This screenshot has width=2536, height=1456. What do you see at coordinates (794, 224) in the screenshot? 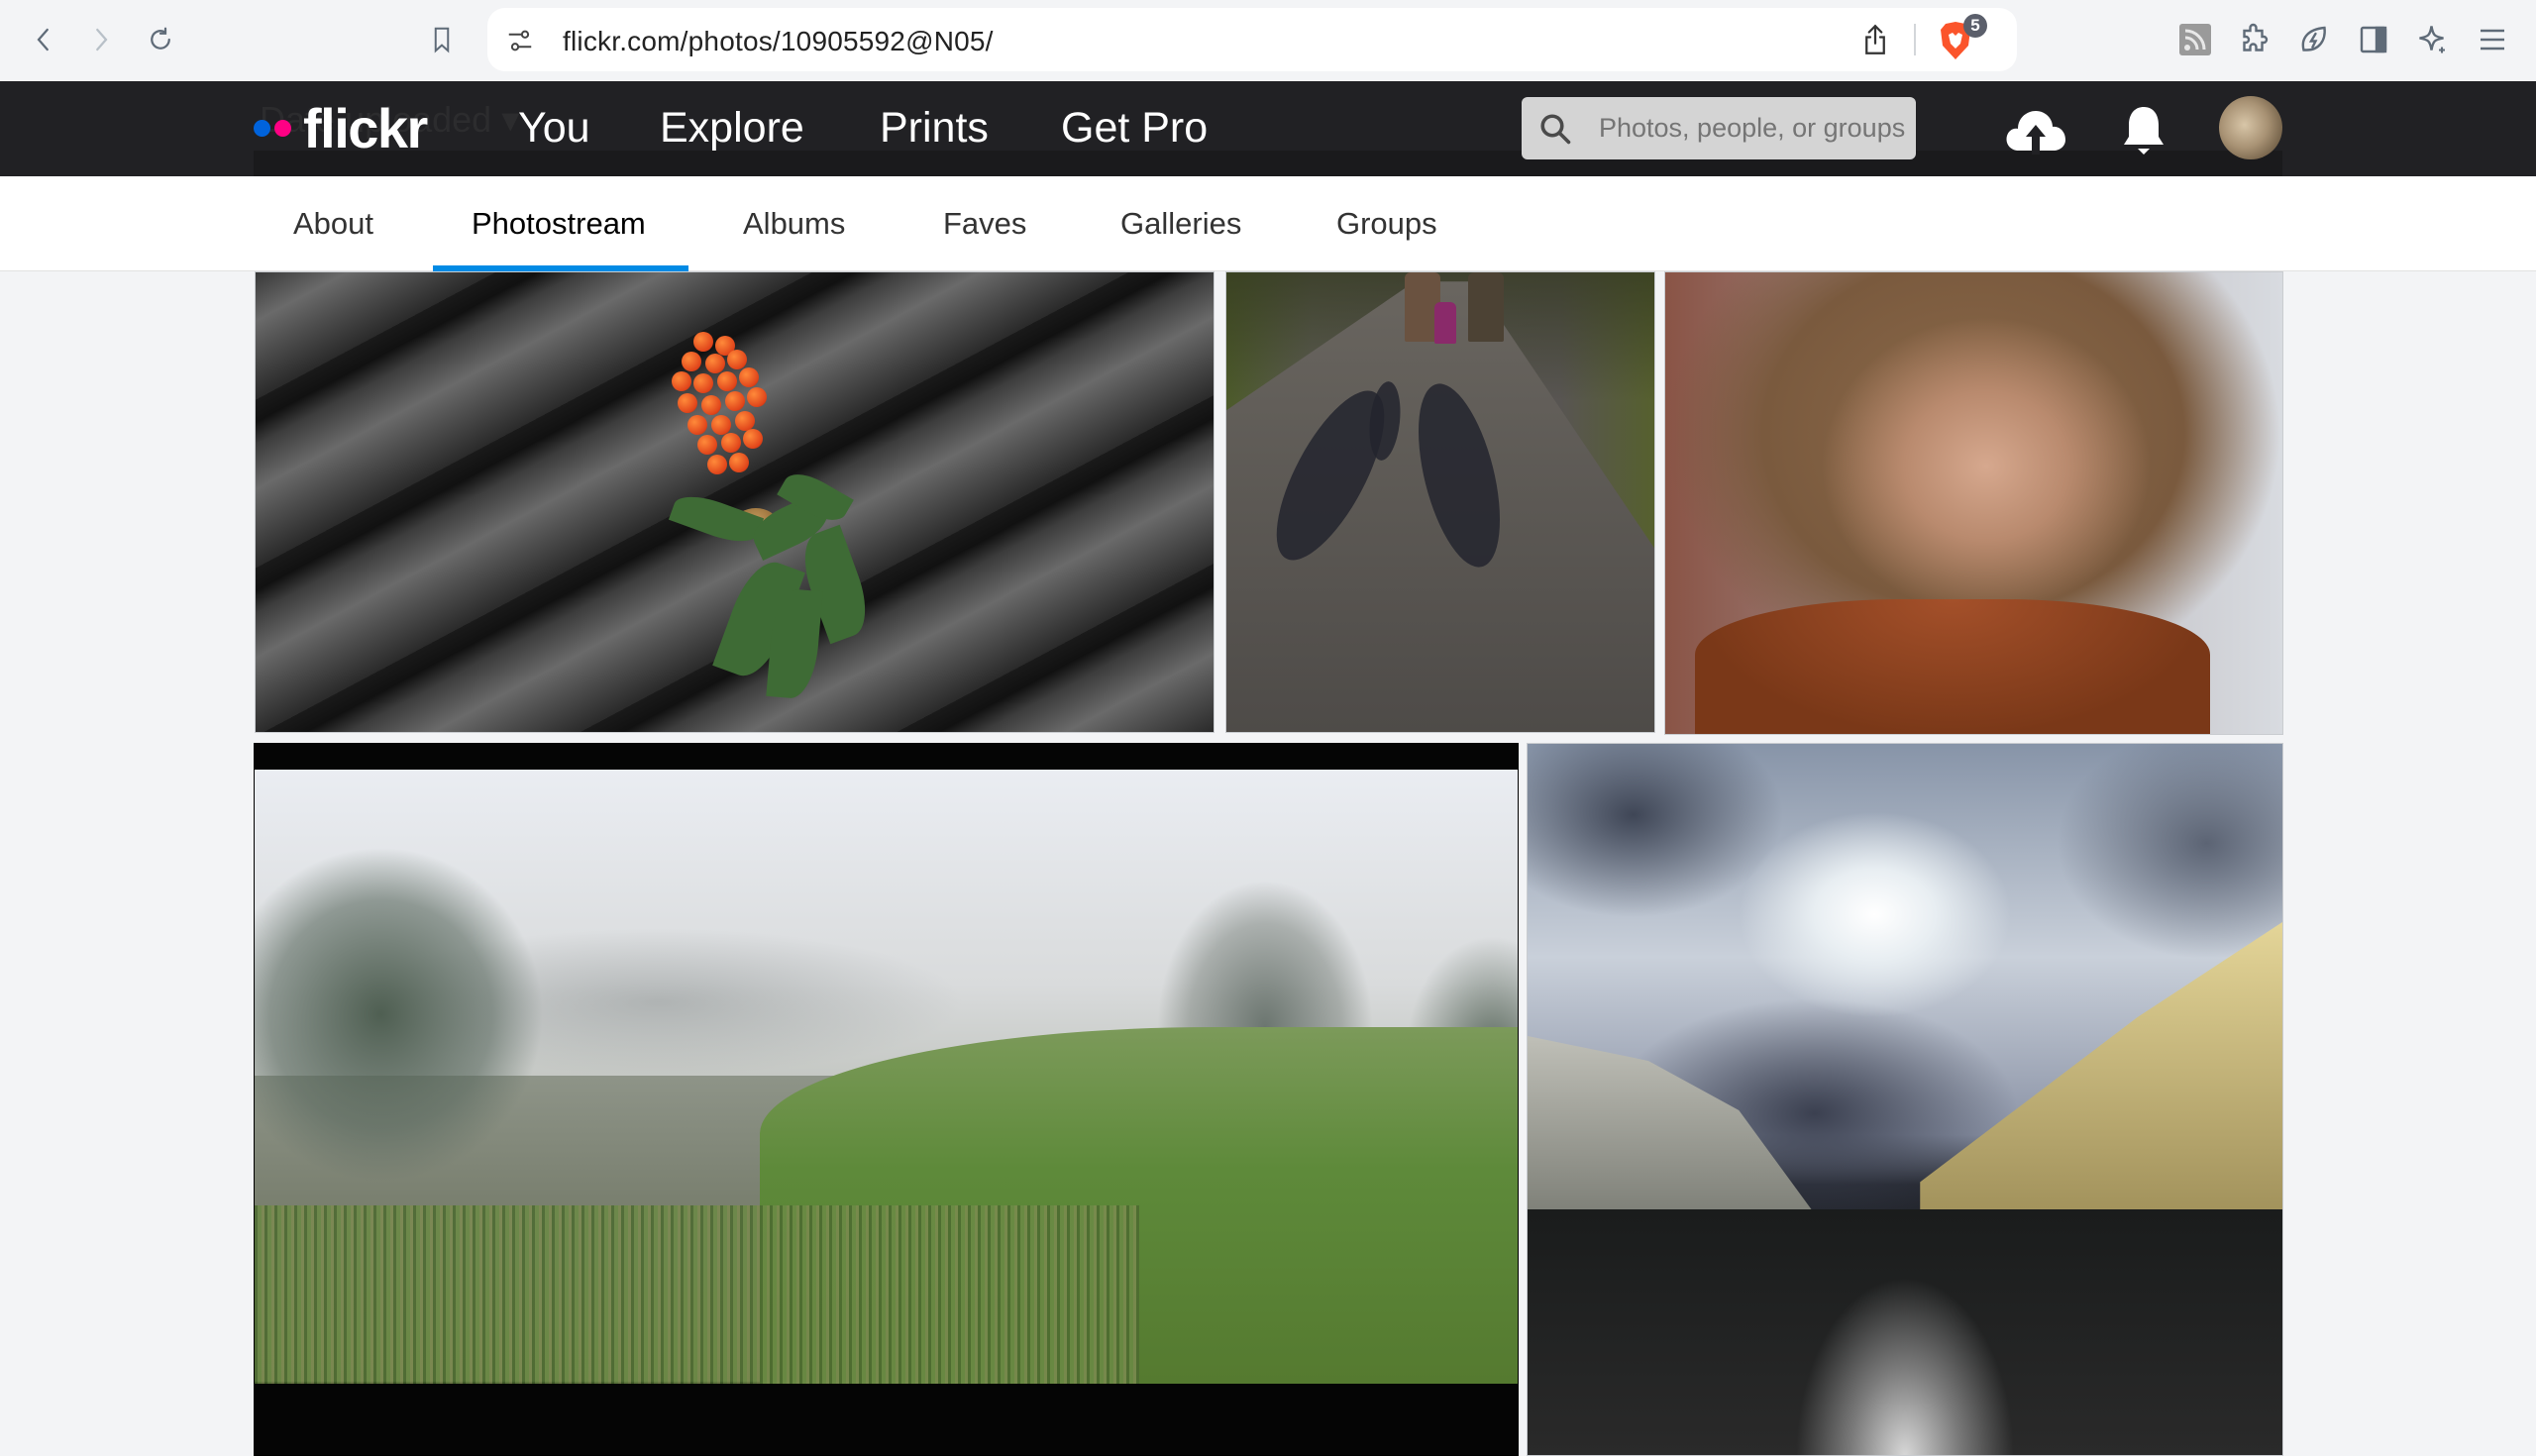
I see `tab-albums: Albums` at bounding box center [794, 224].